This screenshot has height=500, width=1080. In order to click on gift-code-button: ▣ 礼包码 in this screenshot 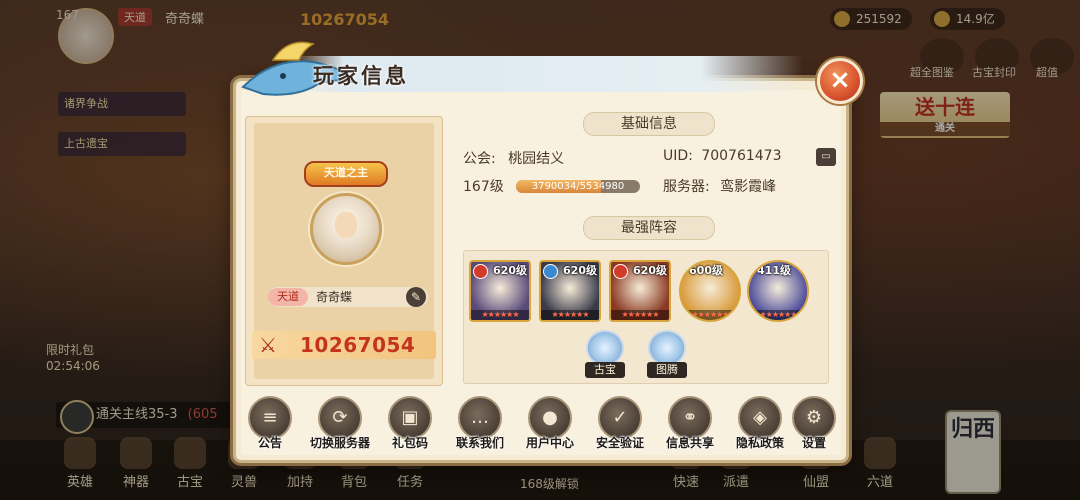, I will do `click(410, 423)`.